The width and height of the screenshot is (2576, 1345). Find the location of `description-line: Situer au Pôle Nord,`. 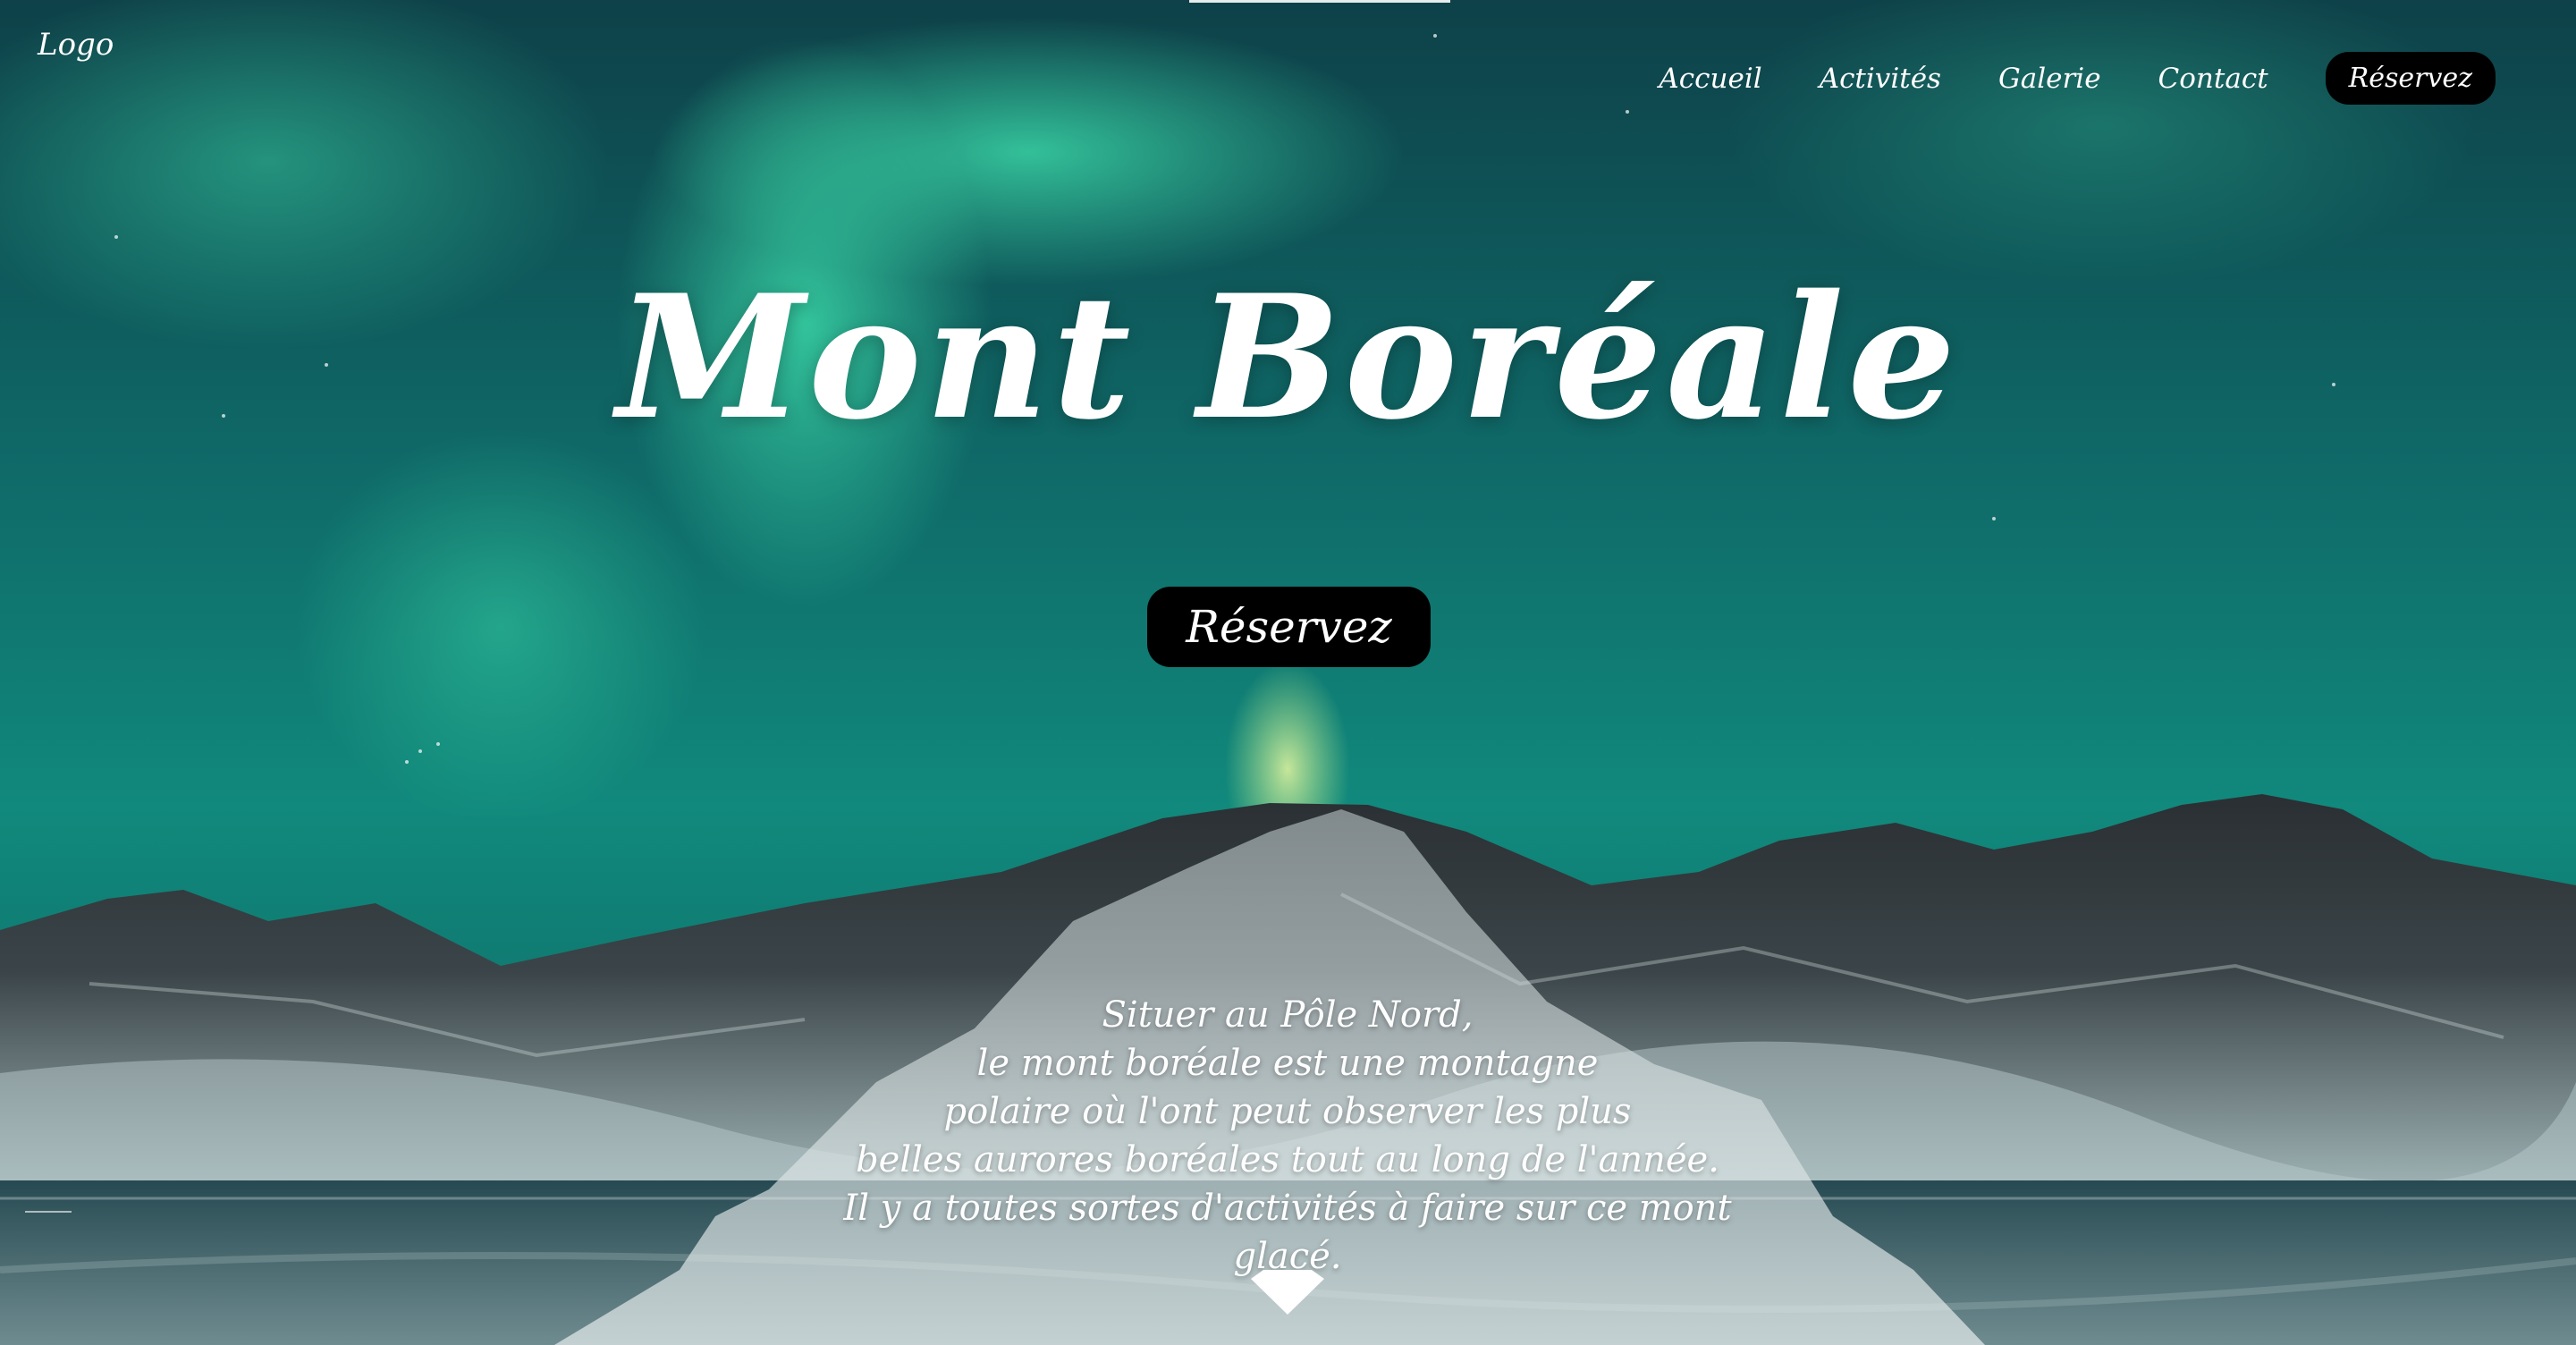

description-line: Situer au Pôle Nord, is located at coordinates (1288, 1015).